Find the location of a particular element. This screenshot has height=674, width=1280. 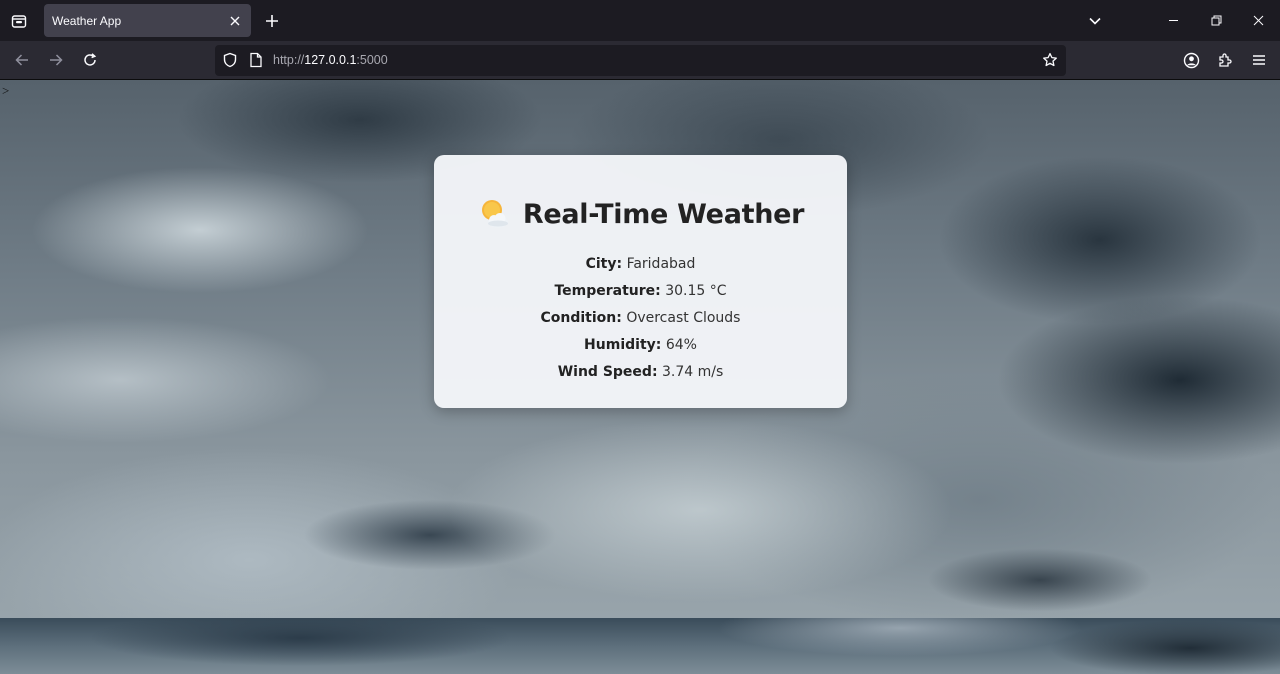

star-icon is located at coordinates (1050, 59).